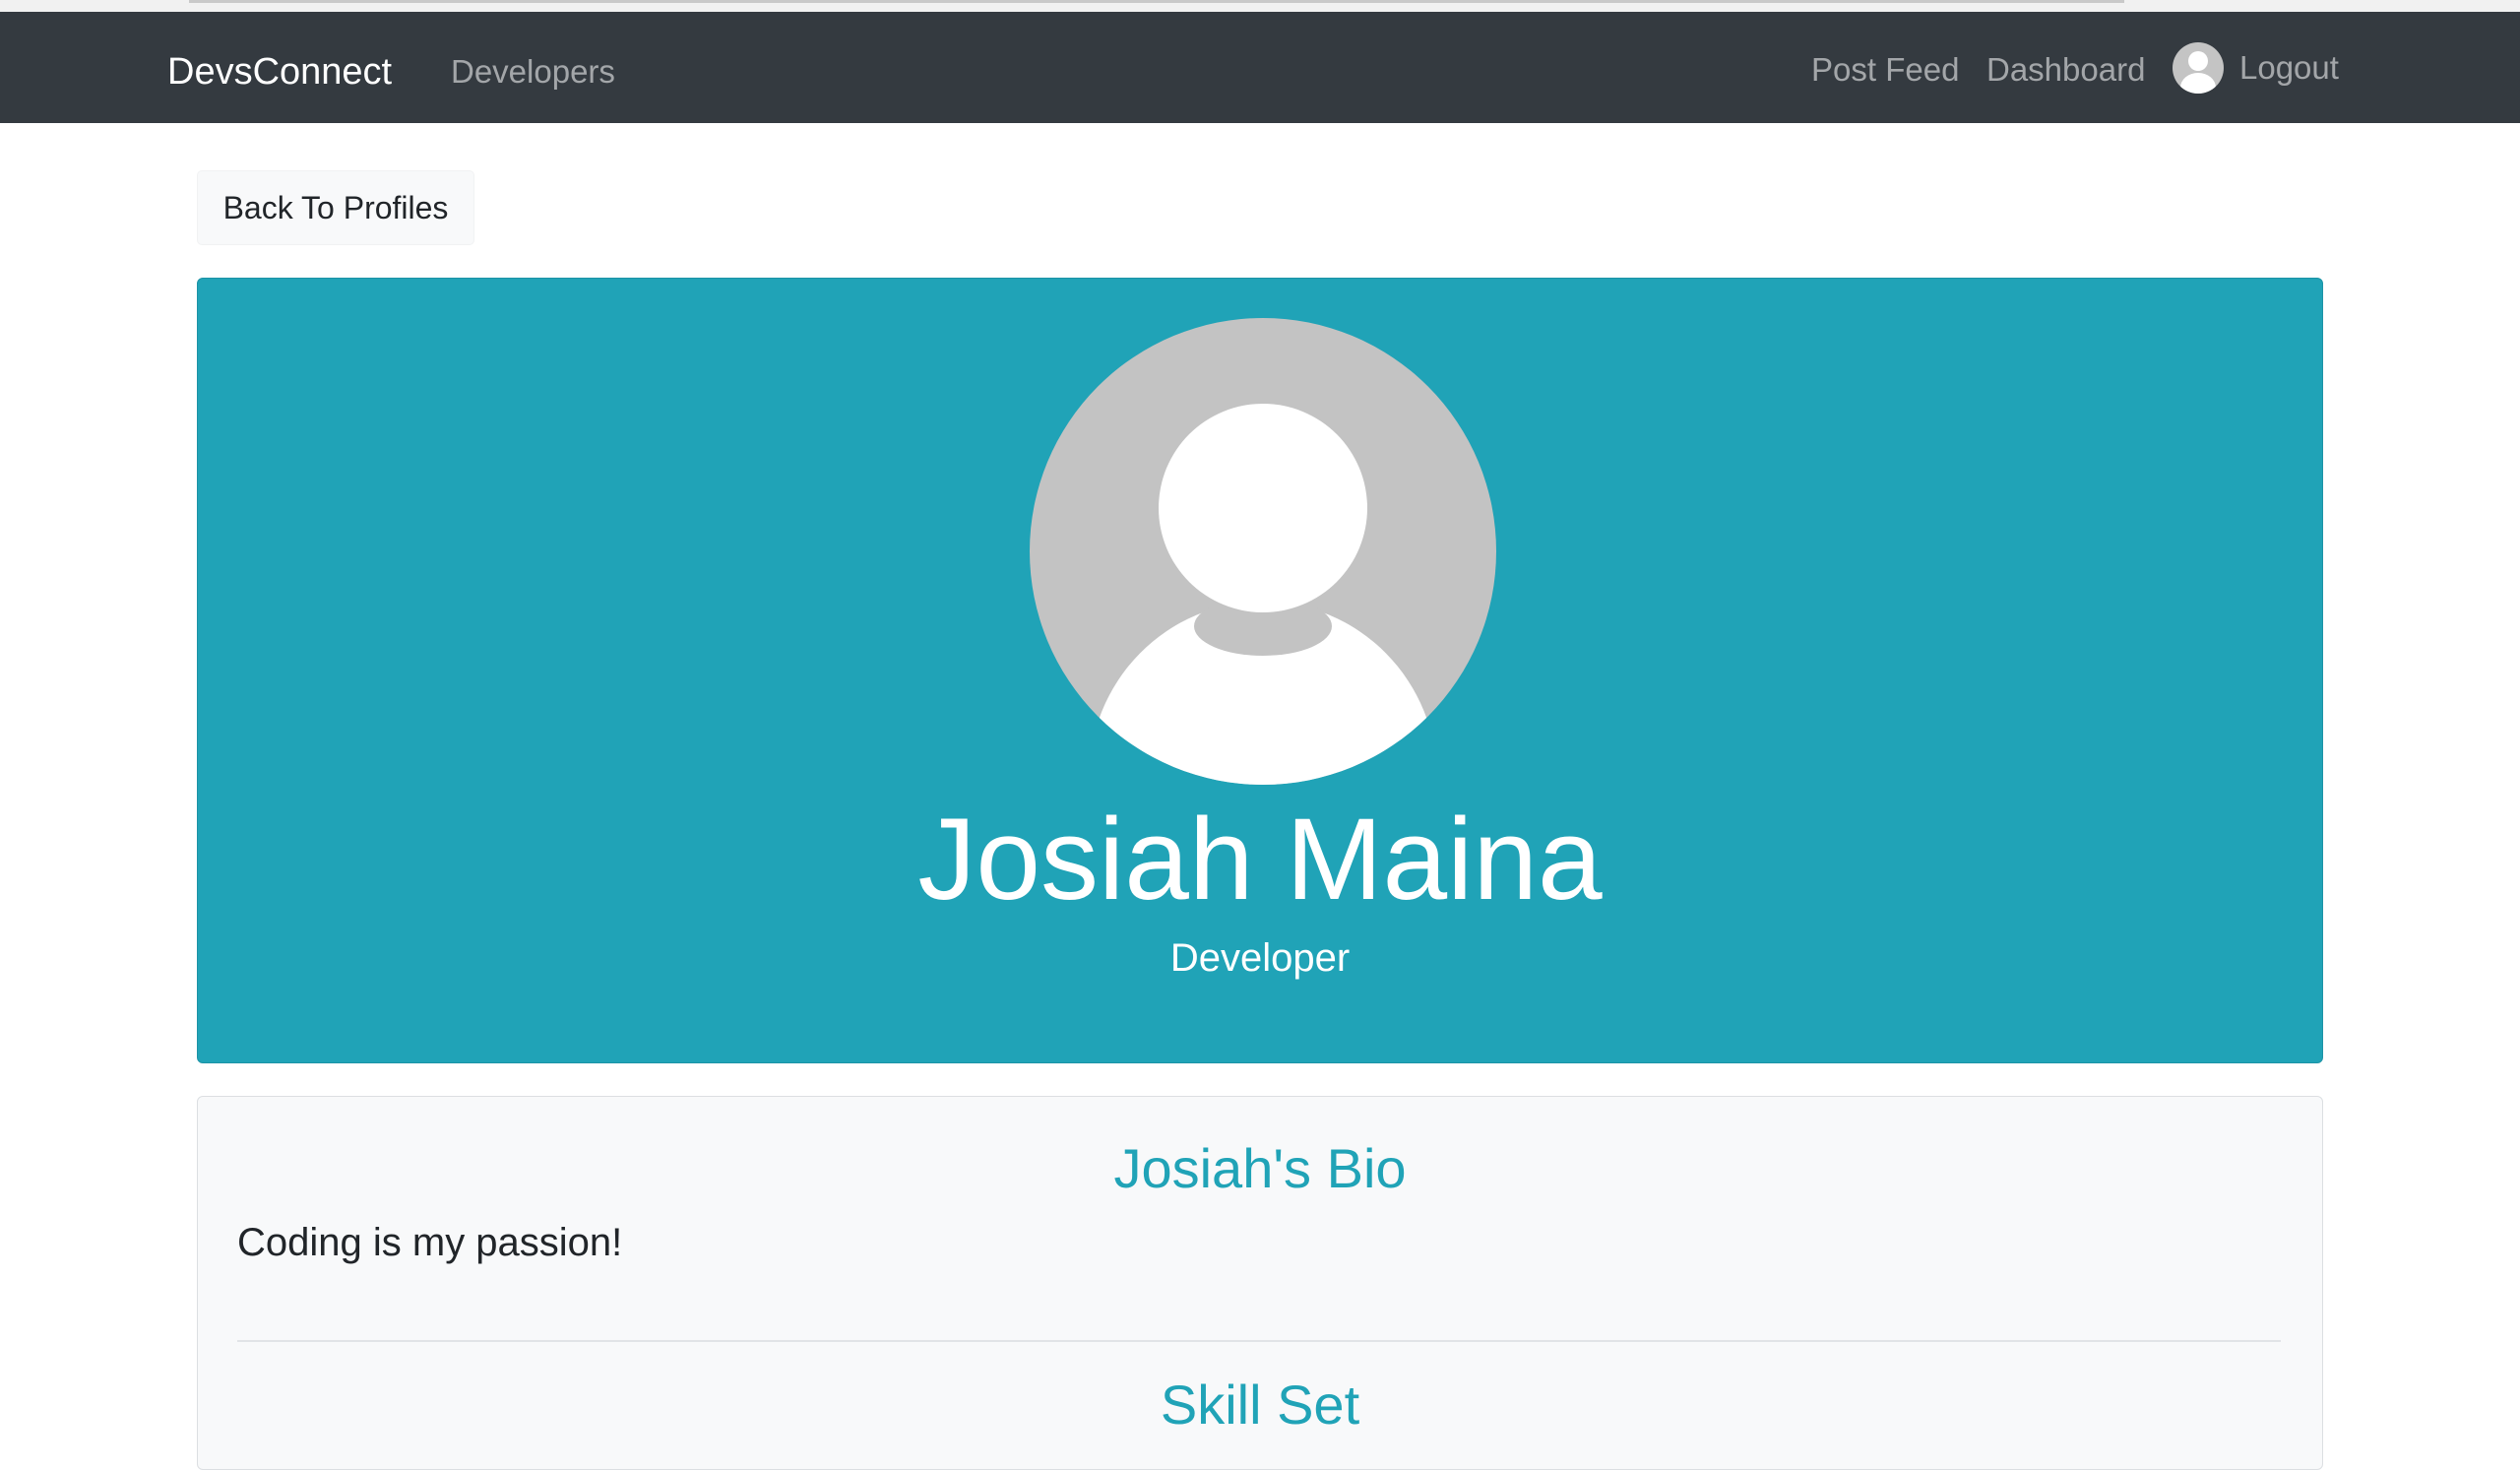 The width and height of the screenshot is (2520, 1470). What do you see at coordinates (1263, 551) in the screenshot?
I see `profile-avatar-image` at bounding box center [1263, 551].